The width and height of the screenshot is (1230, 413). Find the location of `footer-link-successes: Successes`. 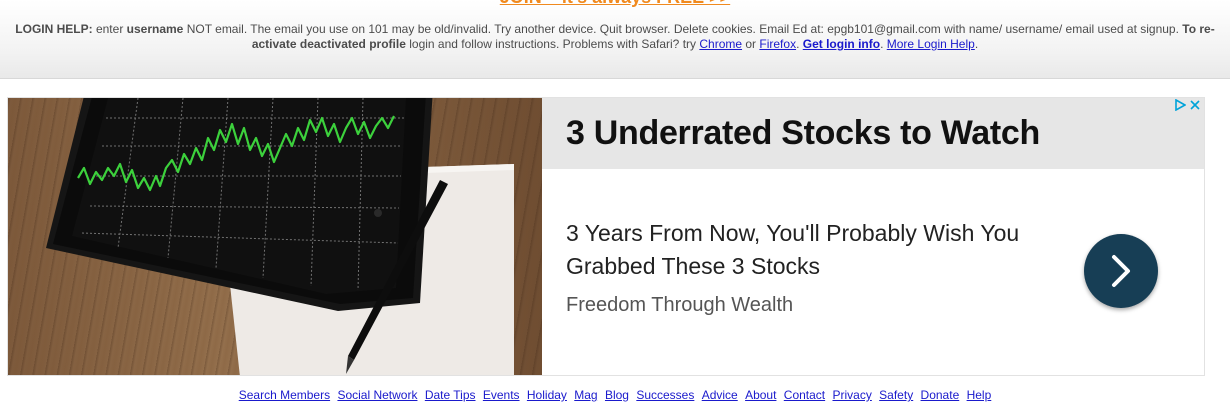

footer-link-successes: Successes is located at coordinates (665, 395).